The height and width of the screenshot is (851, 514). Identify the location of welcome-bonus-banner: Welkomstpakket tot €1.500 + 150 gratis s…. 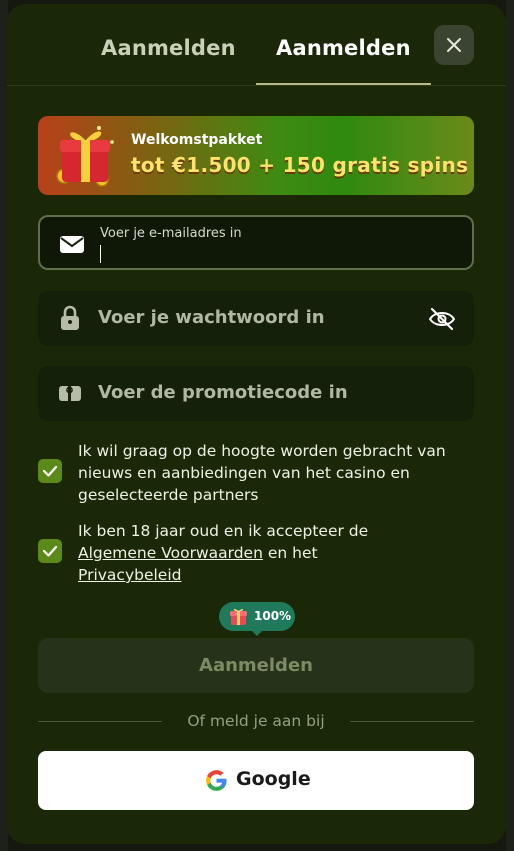
(256, 155).